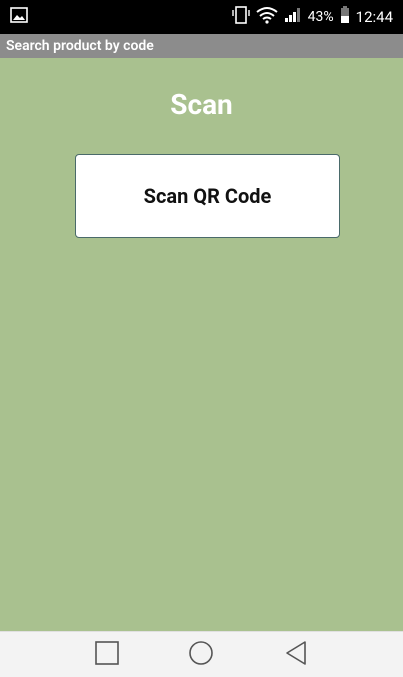 This screenshot has height=677, width=403. I want to click on image-notification-icon, so click(19, 17).